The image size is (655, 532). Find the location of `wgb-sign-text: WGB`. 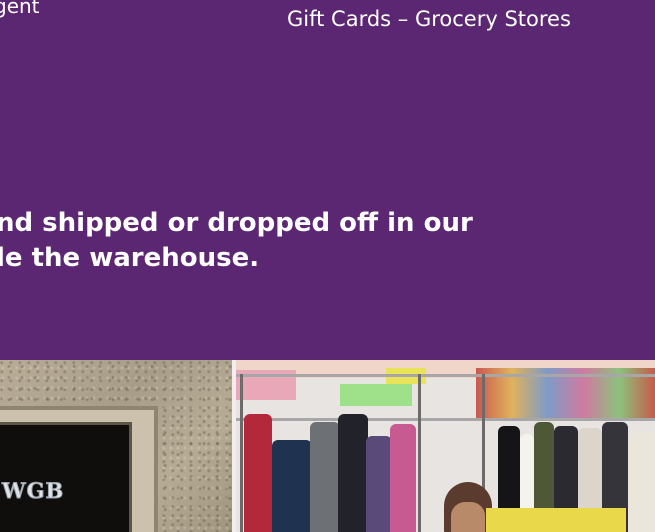

wgb-sign-text: WGB is located at coordinates (33, 491).